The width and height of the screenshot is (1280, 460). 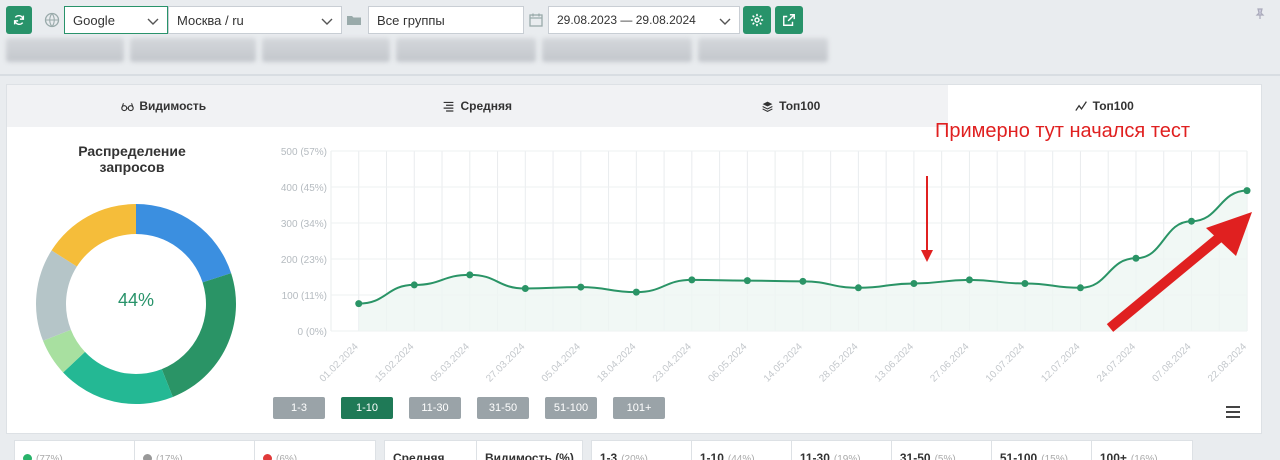 I want to click on x-tick-label: 10.07.2024, so click(x=1005, y=362).